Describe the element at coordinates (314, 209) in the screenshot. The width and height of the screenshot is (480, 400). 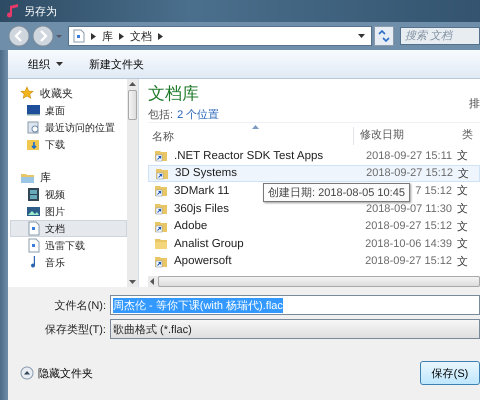
I see `file-row: 360js Files 2018-09-07 11:30 文` at that location.